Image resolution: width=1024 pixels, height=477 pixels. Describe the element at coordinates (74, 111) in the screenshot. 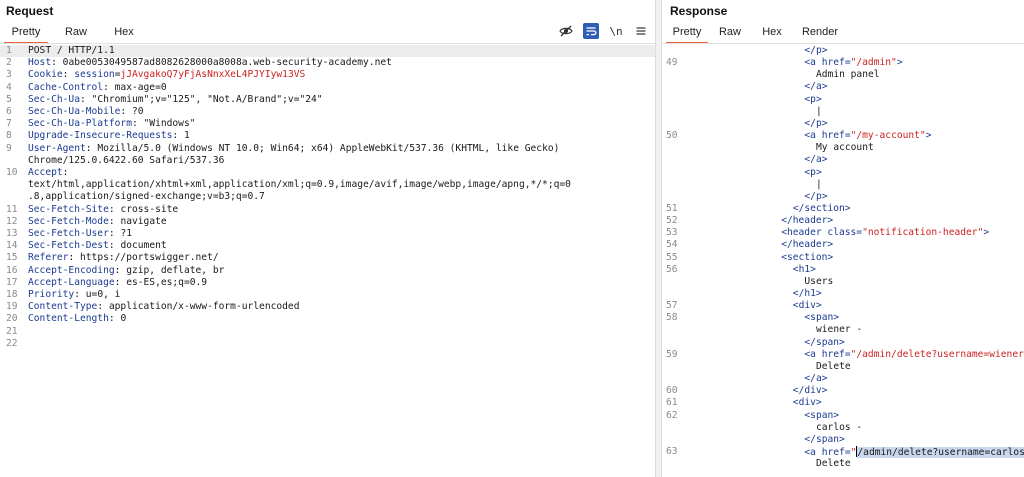

I see `header-name: Sec-Ch-Ua-Mobile` at that location.